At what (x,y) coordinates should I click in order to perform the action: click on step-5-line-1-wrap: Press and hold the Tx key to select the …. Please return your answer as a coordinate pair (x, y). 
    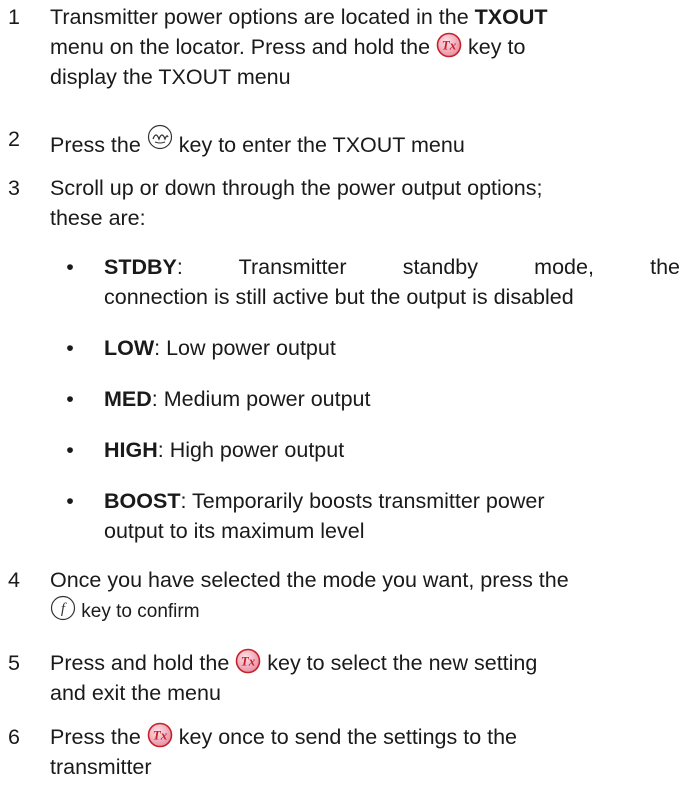
    Looking at the image, I should click on (365, 663).